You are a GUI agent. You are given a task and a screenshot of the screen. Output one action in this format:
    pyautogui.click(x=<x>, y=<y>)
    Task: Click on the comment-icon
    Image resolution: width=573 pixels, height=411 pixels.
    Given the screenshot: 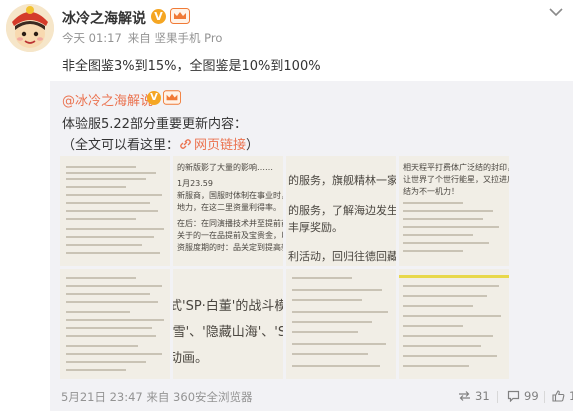 What is the action you would take?
    pyautogui.click(x=513, y=396)
    